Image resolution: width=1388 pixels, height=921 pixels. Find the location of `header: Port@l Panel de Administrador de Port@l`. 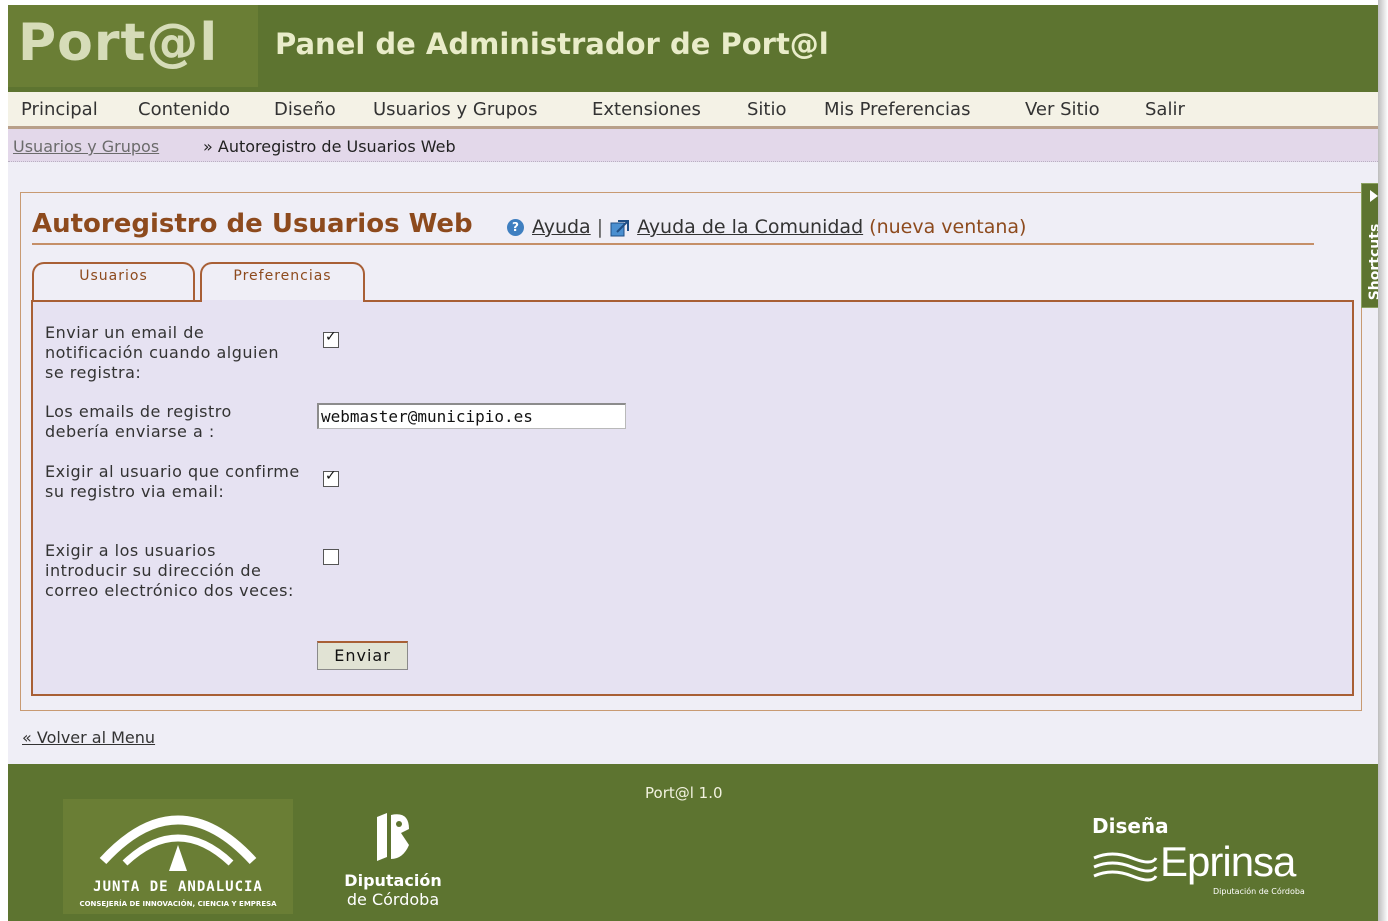

header: Port@l Panel de Administrador de Port@l is located at coordinates (693, 48).